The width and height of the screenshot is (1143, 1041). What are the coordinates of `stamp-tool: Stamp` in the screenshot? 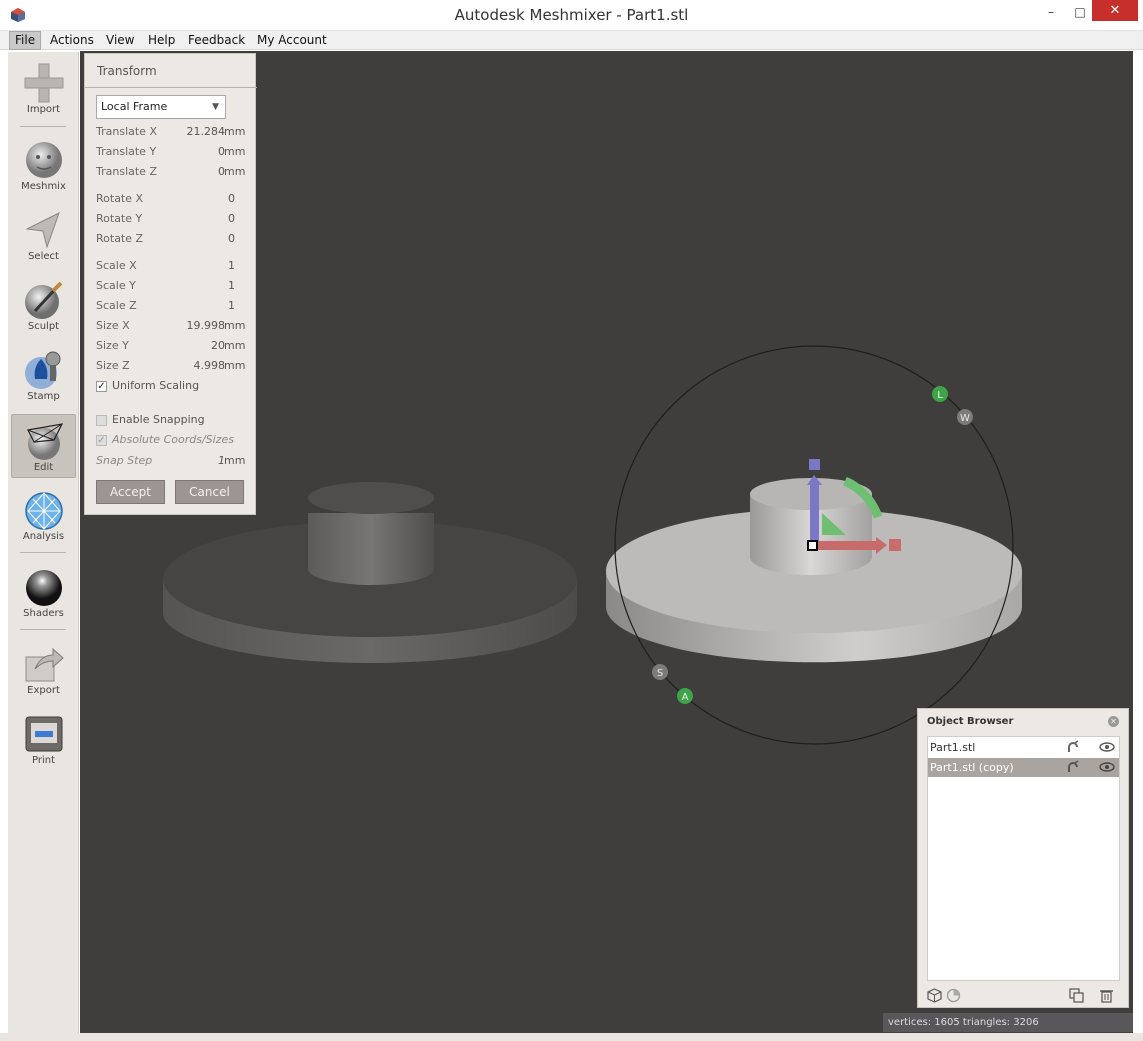 It's located at (43, 376).